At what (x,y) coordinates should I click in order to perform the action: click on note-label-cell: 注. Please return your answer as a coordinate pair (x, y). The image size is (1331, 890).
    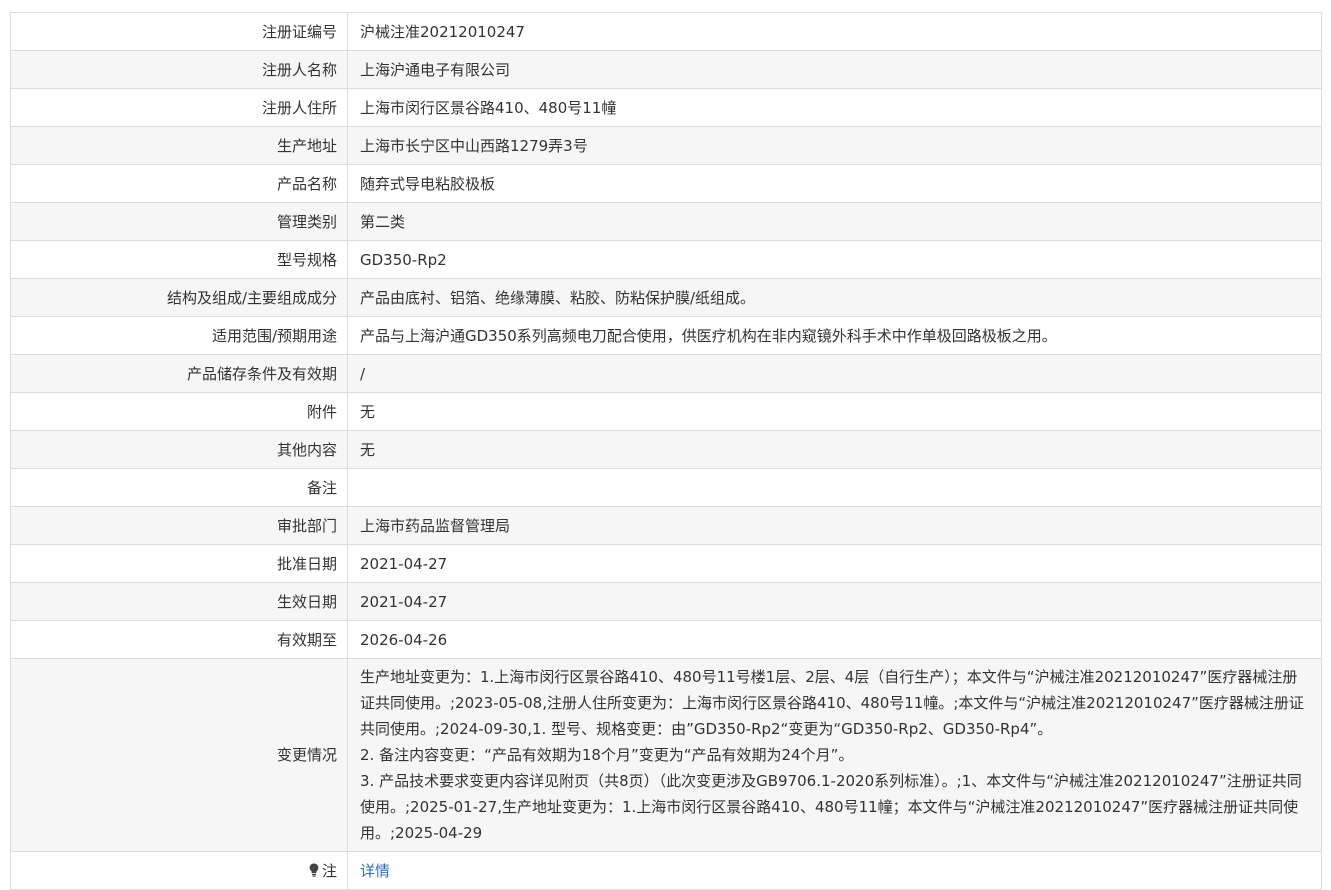
    Looking at the image, I should click on (179, 870).